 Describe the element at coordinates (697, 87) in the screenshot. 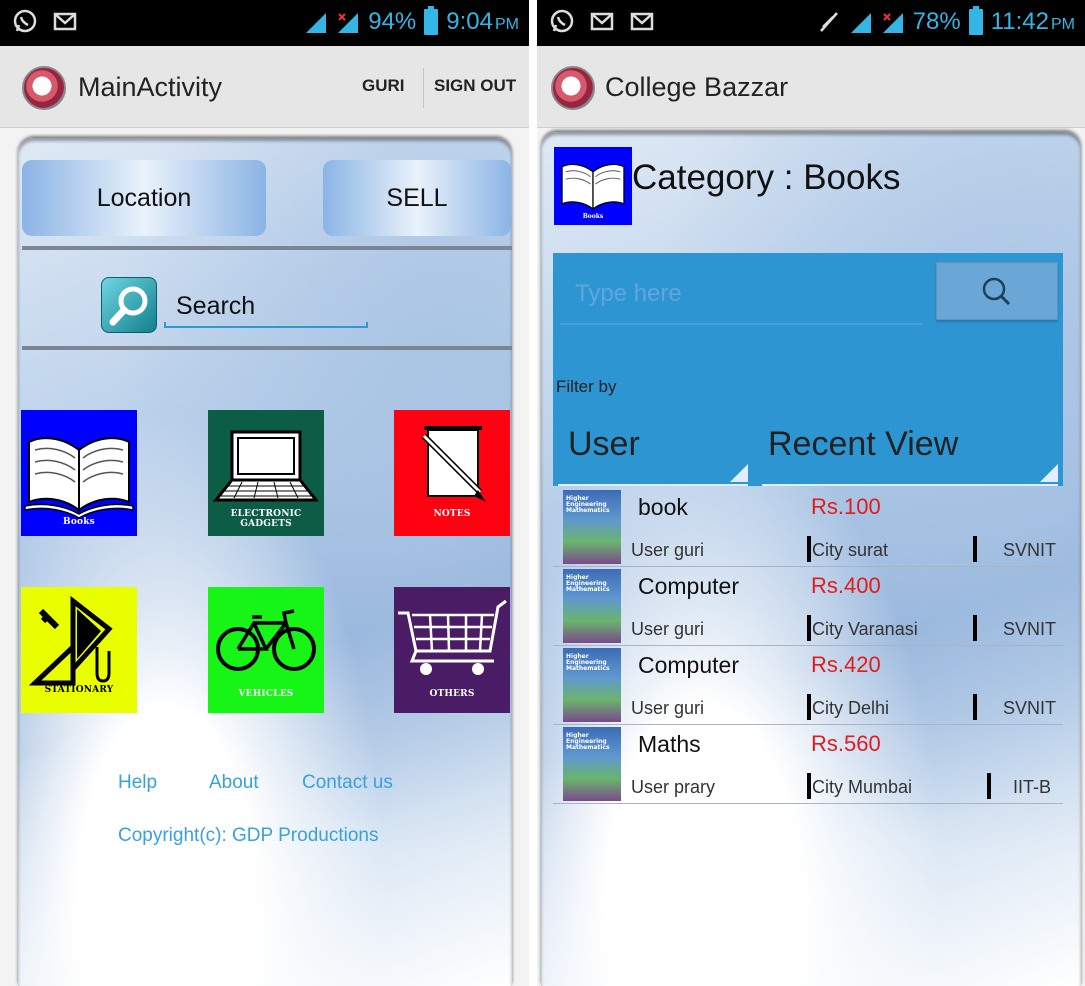

I see `page-title: College Bazzar` at that location.